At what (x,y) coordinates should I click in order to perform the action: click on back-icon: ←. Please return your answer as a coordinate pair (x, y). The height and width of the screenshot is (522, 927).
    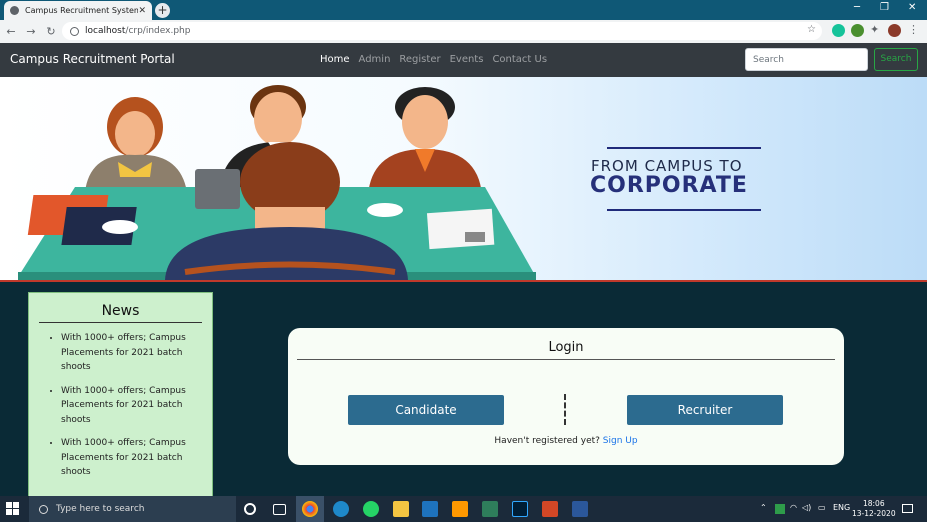
    Looking at the image, I should click on (11, 31).